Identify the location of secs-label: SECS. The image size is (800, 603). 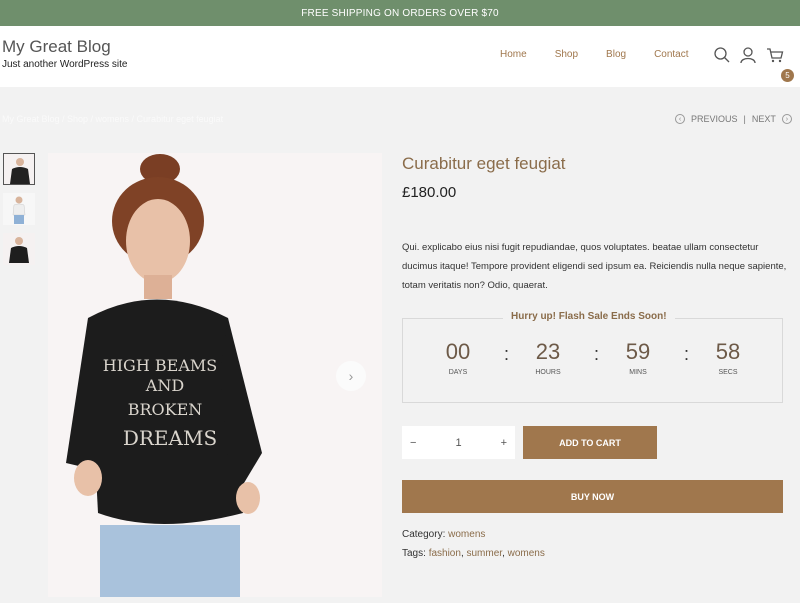
(728, 372).